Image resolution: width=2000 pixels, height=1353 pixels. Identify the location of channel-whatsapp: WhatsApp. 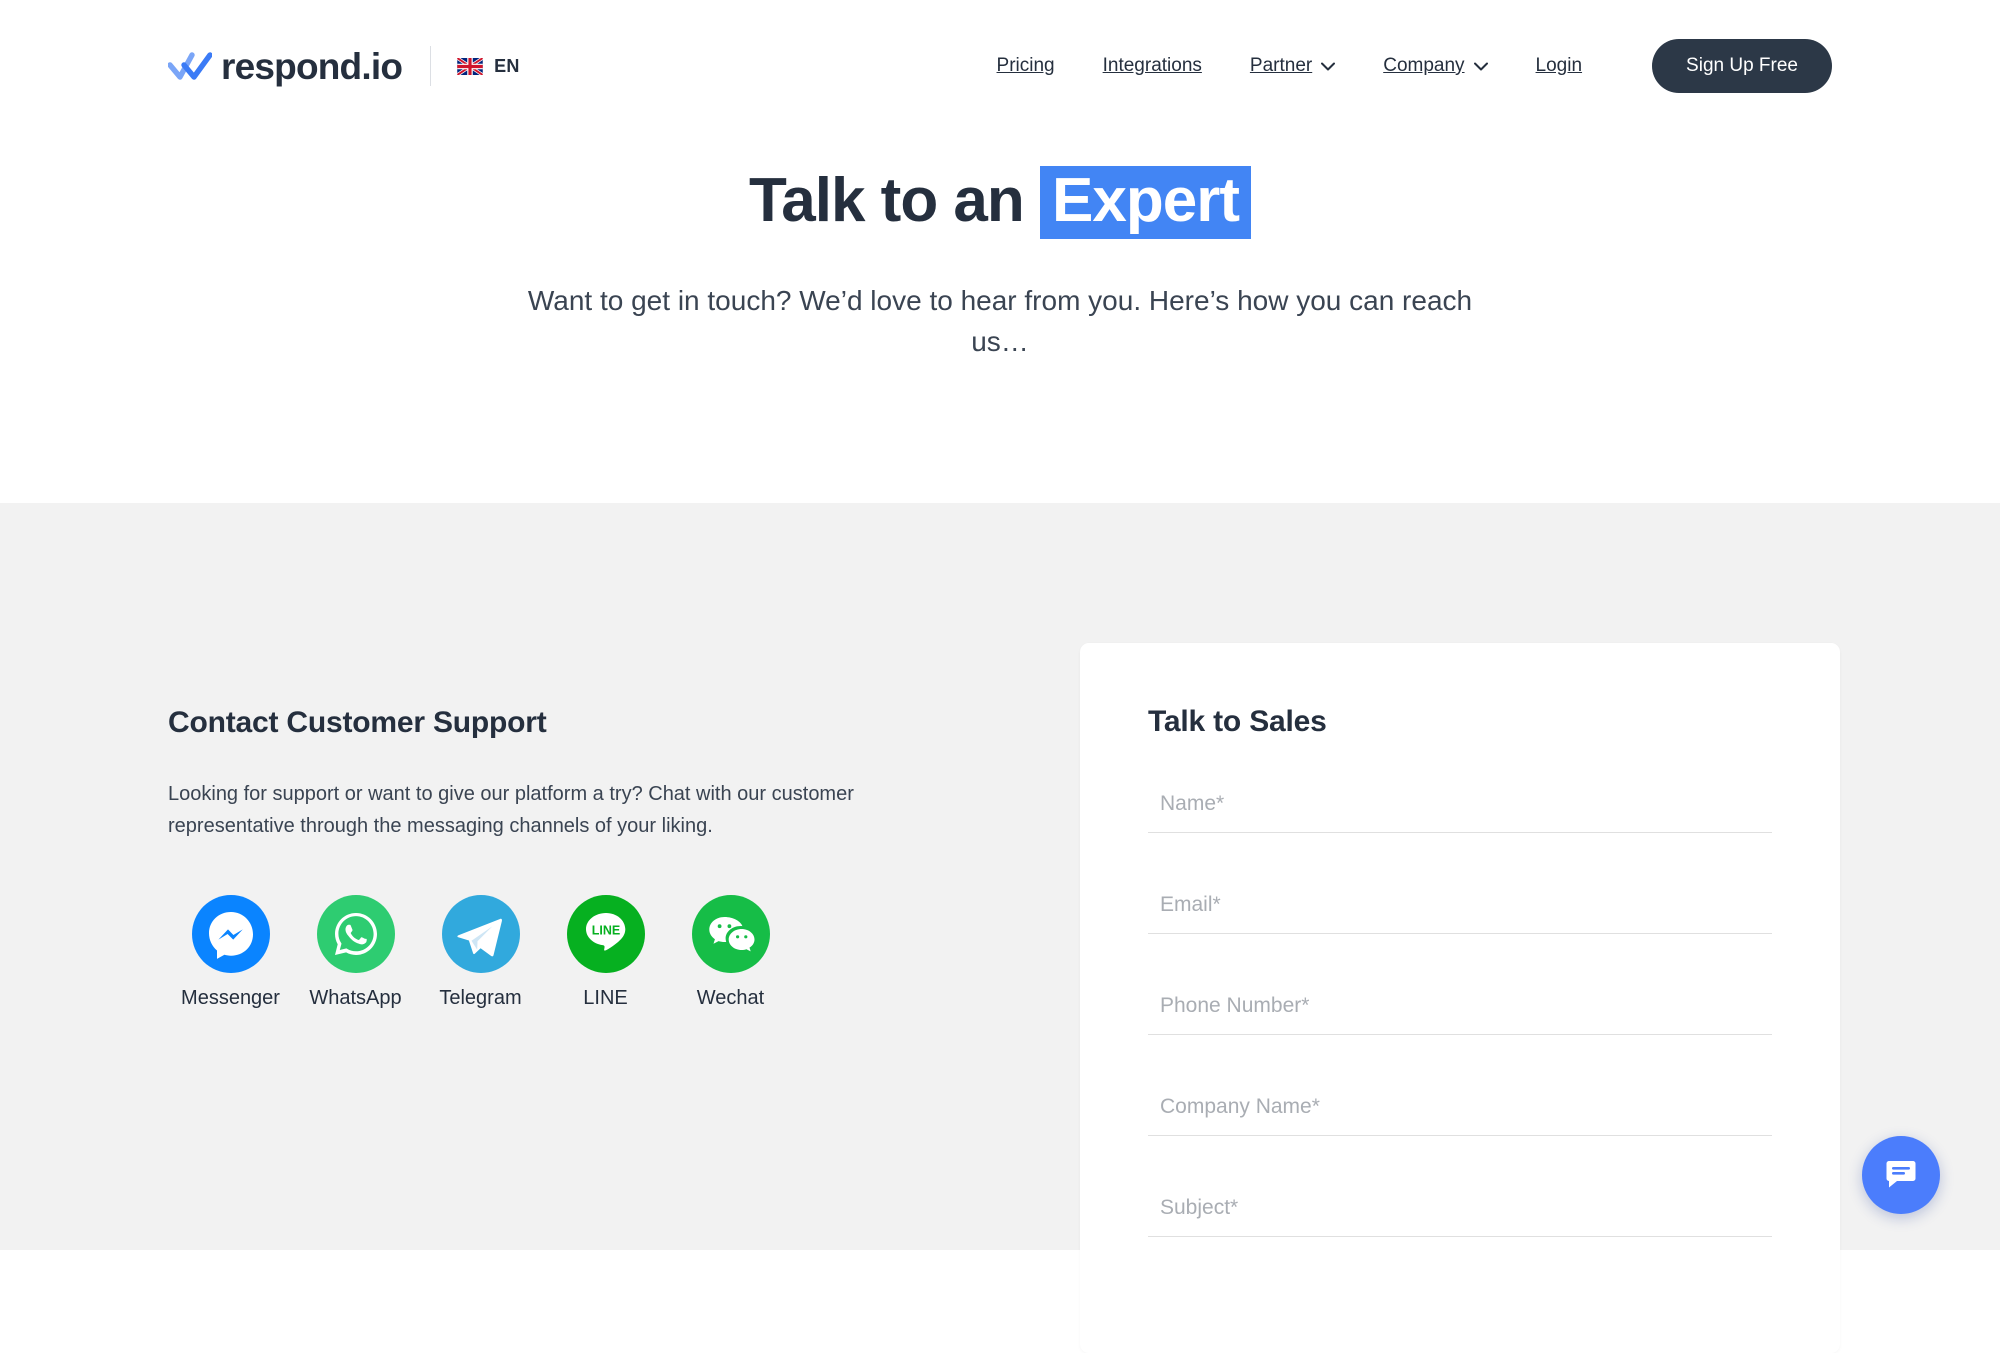
(355, 952).